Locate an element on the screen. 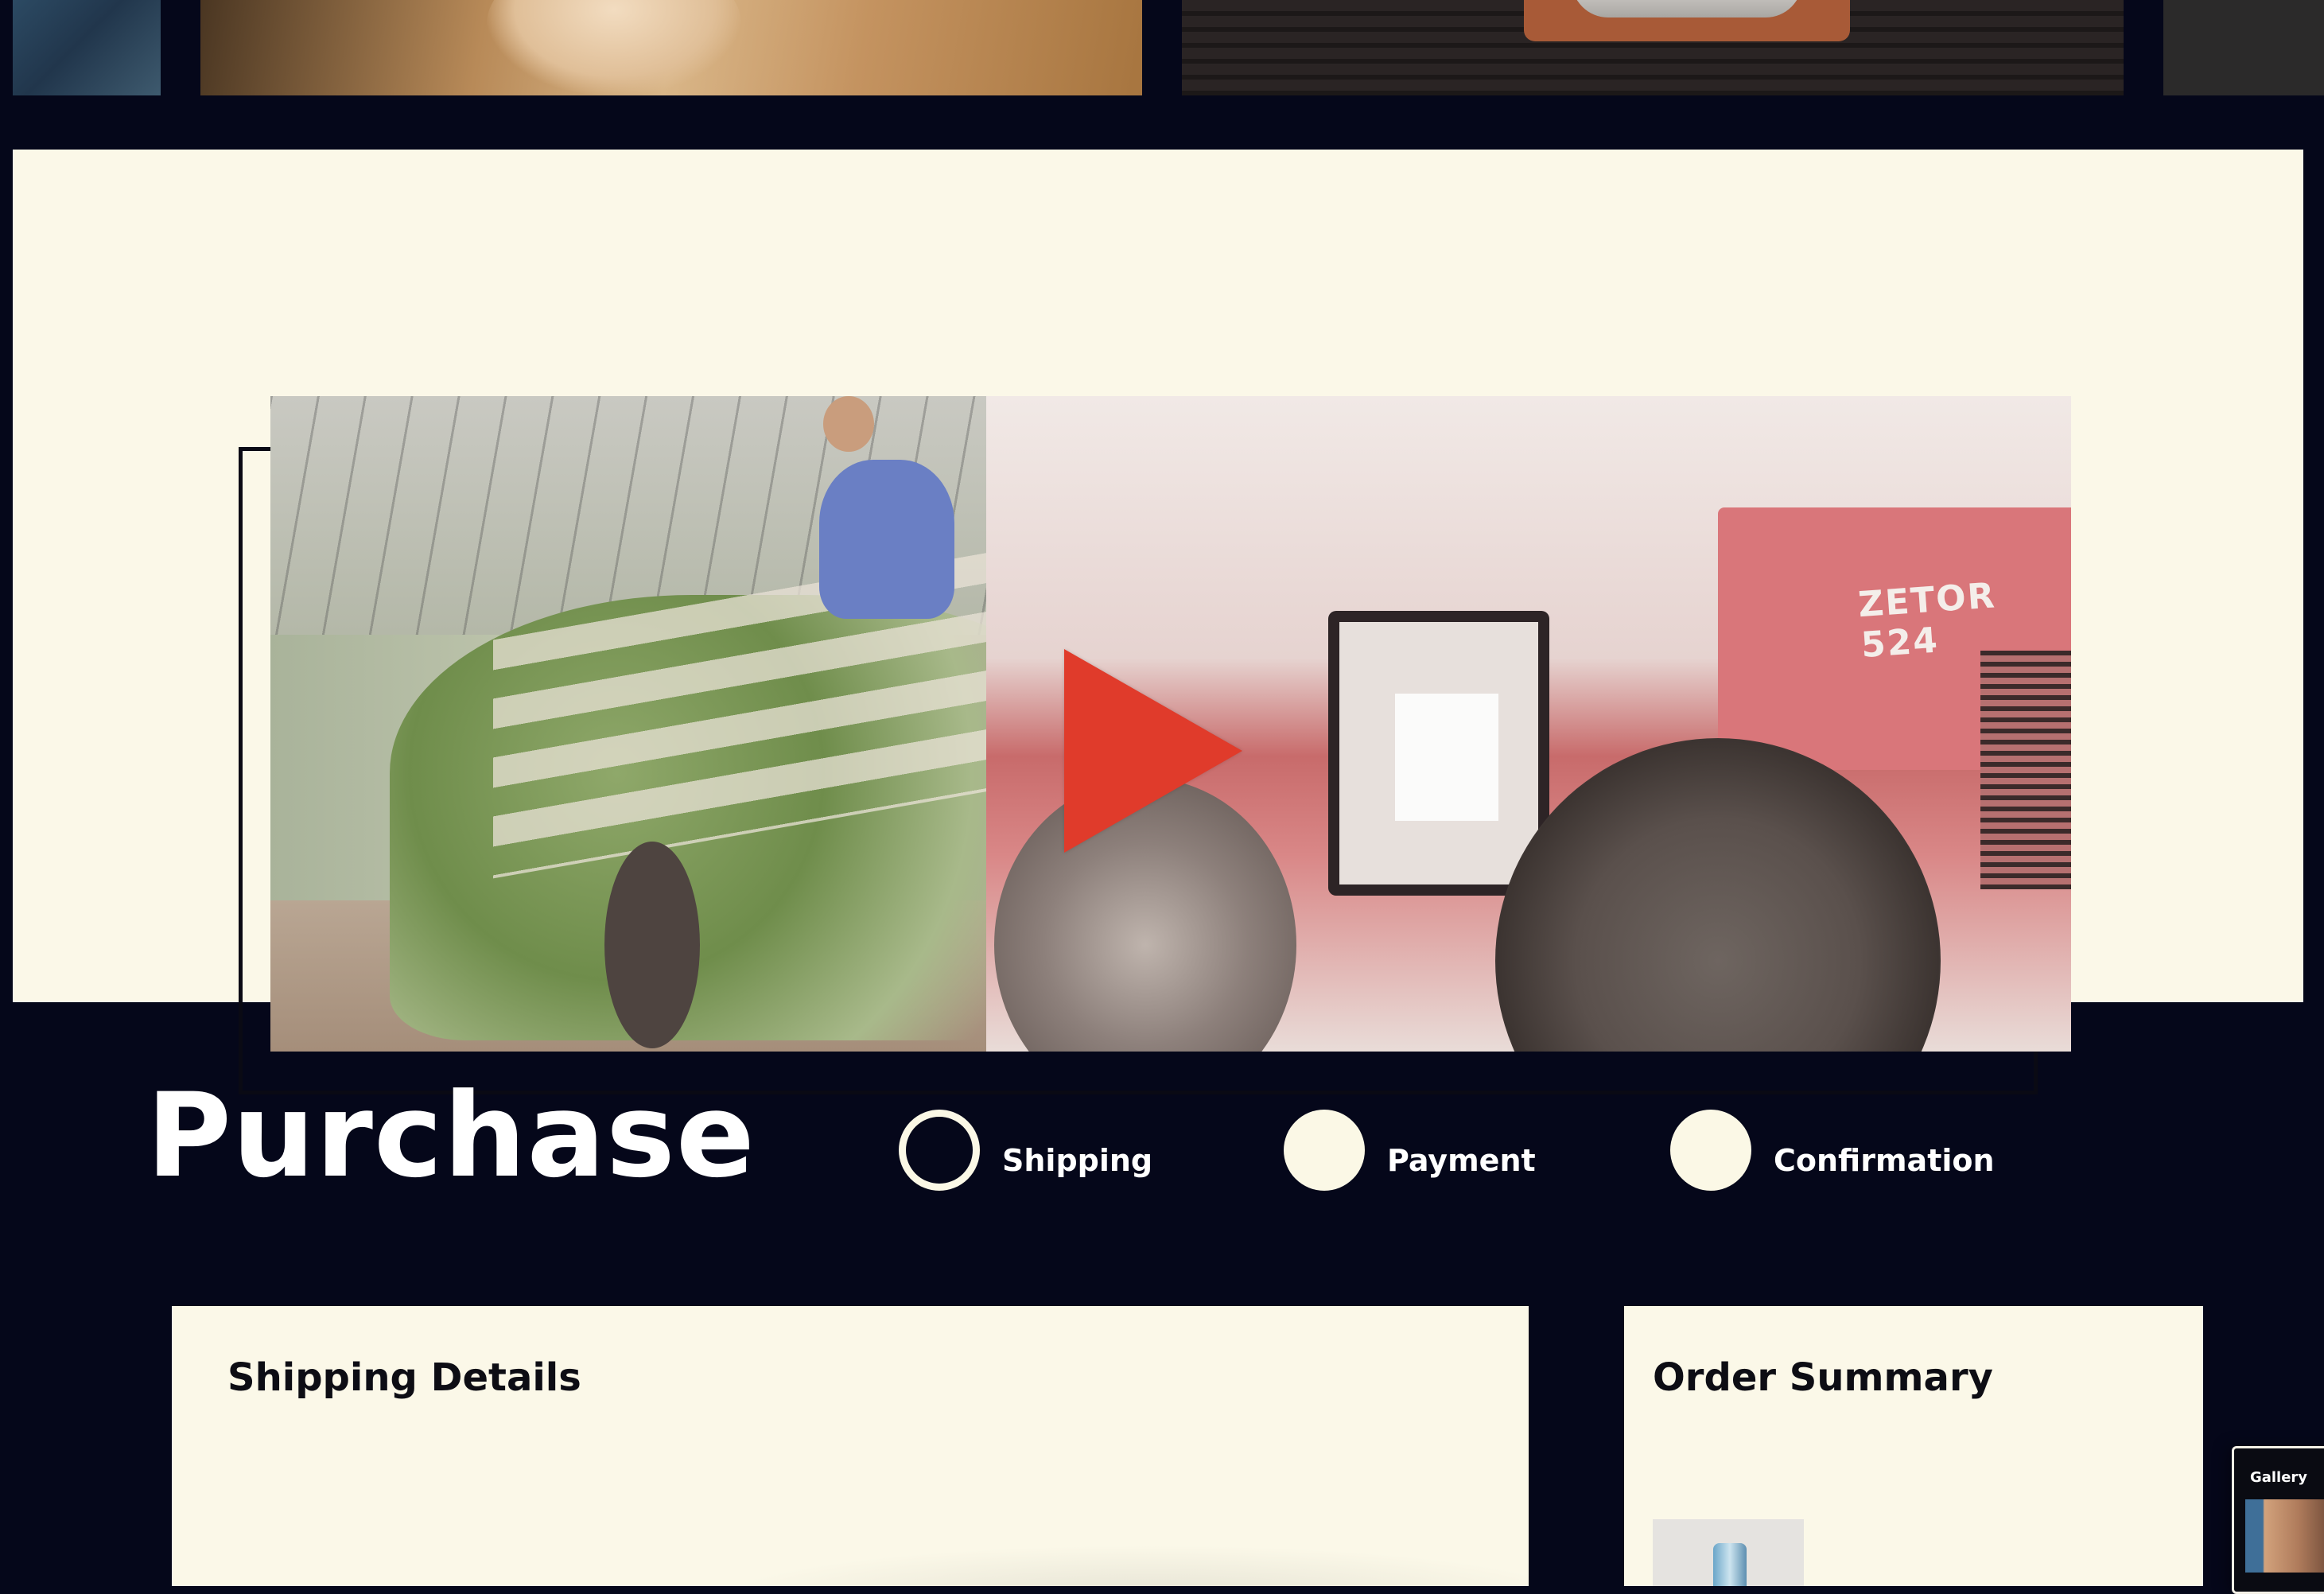 The height and width of the screenshot is (1594, 2324). worker-figure is located at coordinates (886, 540).